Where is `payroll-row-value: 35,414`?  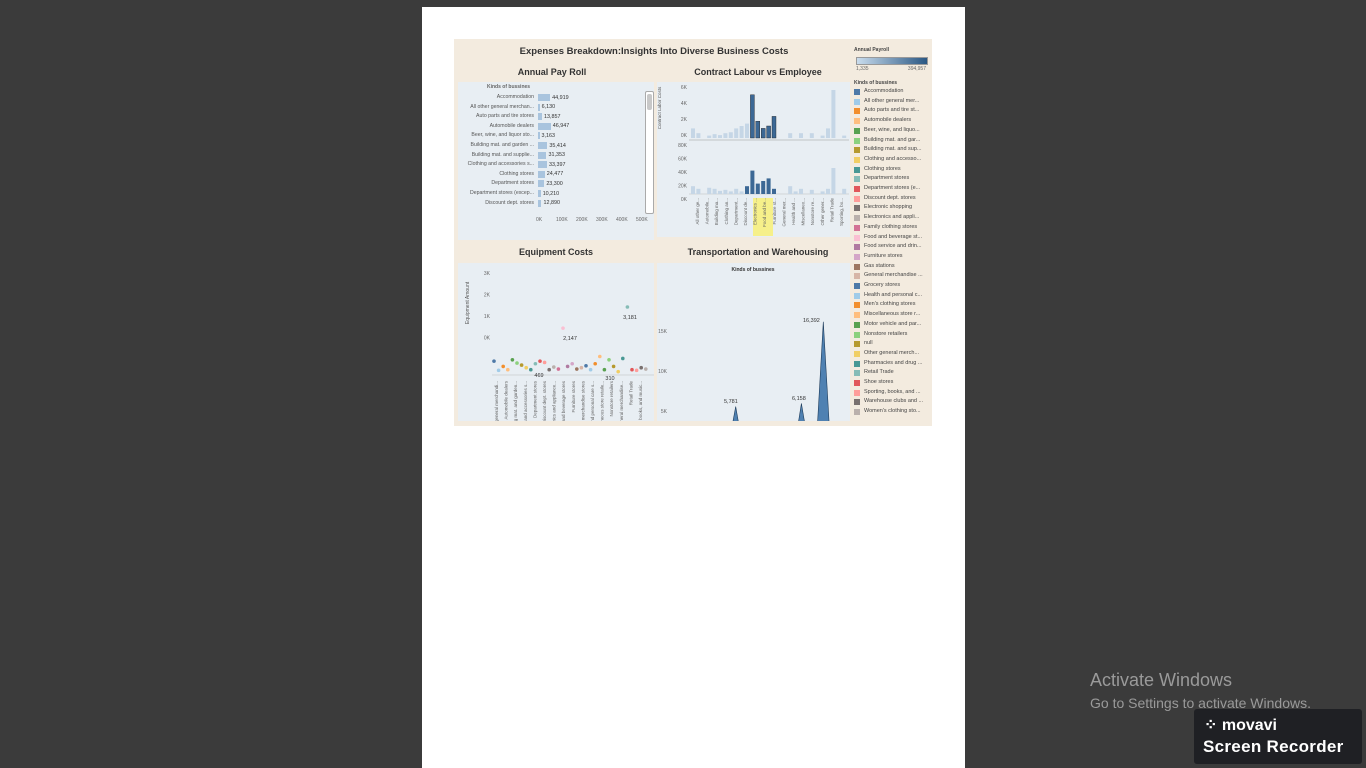 payroll-row-value: 35,414 is located at coordinates (557, 145).